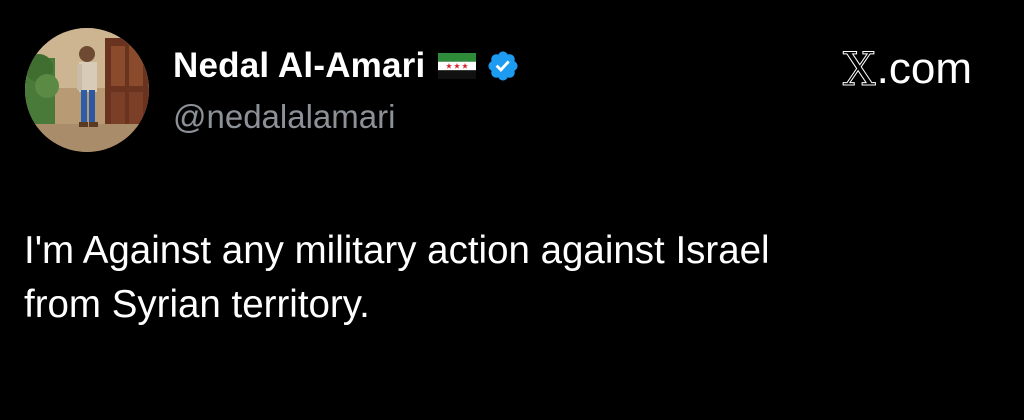 The height and width of the screenshot is (420, 1024). Describe the element at coordinates (457, 66) in the screenshot. I see `syria-revolution-flag-icon` at that location.